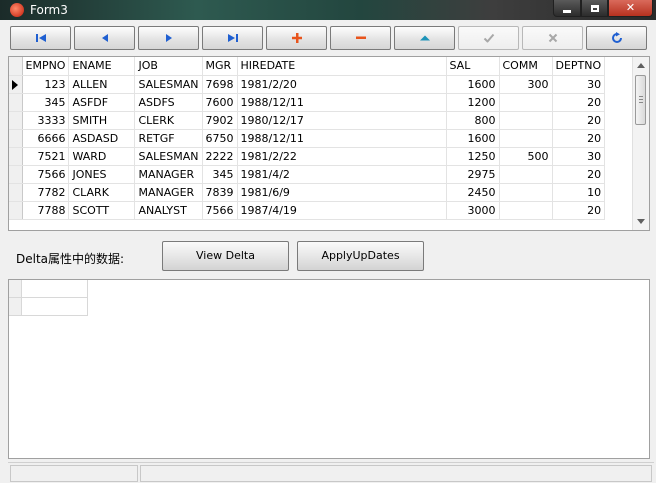 The image size is (656, 483). I want to click on cell-mgr: 7902, so click(220, 120).